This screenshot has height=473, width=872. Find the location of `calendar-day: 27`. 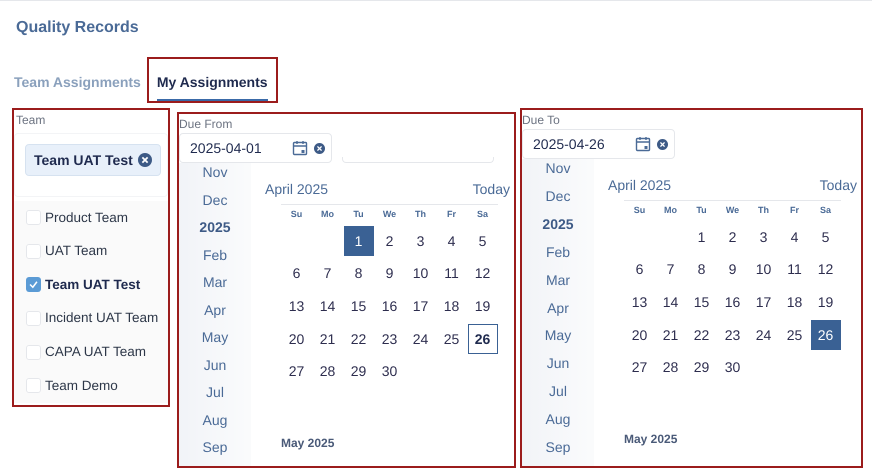

calendar-day: 27 is located at coordinates (297, 371).